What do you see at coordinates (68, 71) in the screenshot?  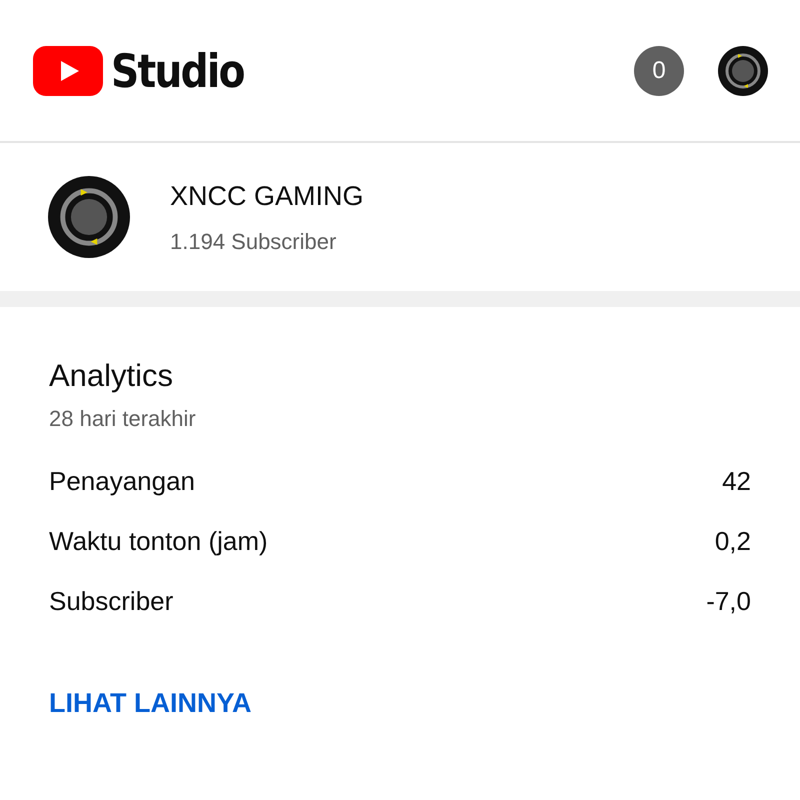 I see `youtube-logo-icon` at bounding box center [68, 71].